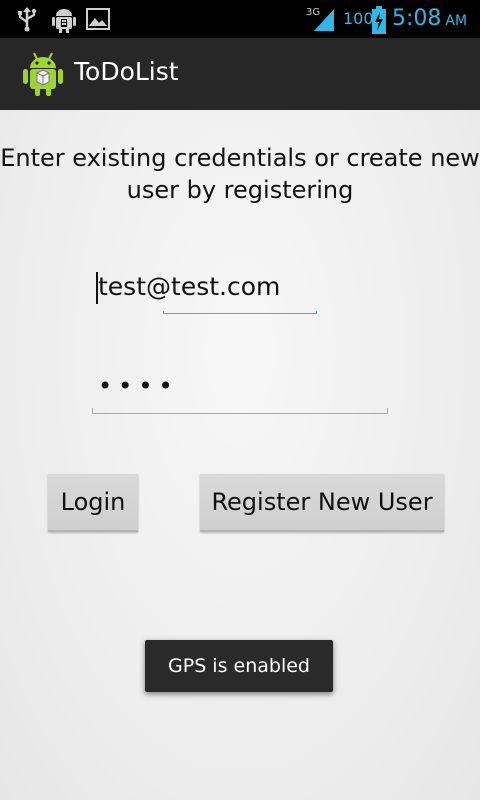 The height and width of the screenshot is (800, 480). What do you see at coordinates (322, 503) in the screenshot?
I see `register-new-user-button: Register New User` at bounding box center [322, 503].